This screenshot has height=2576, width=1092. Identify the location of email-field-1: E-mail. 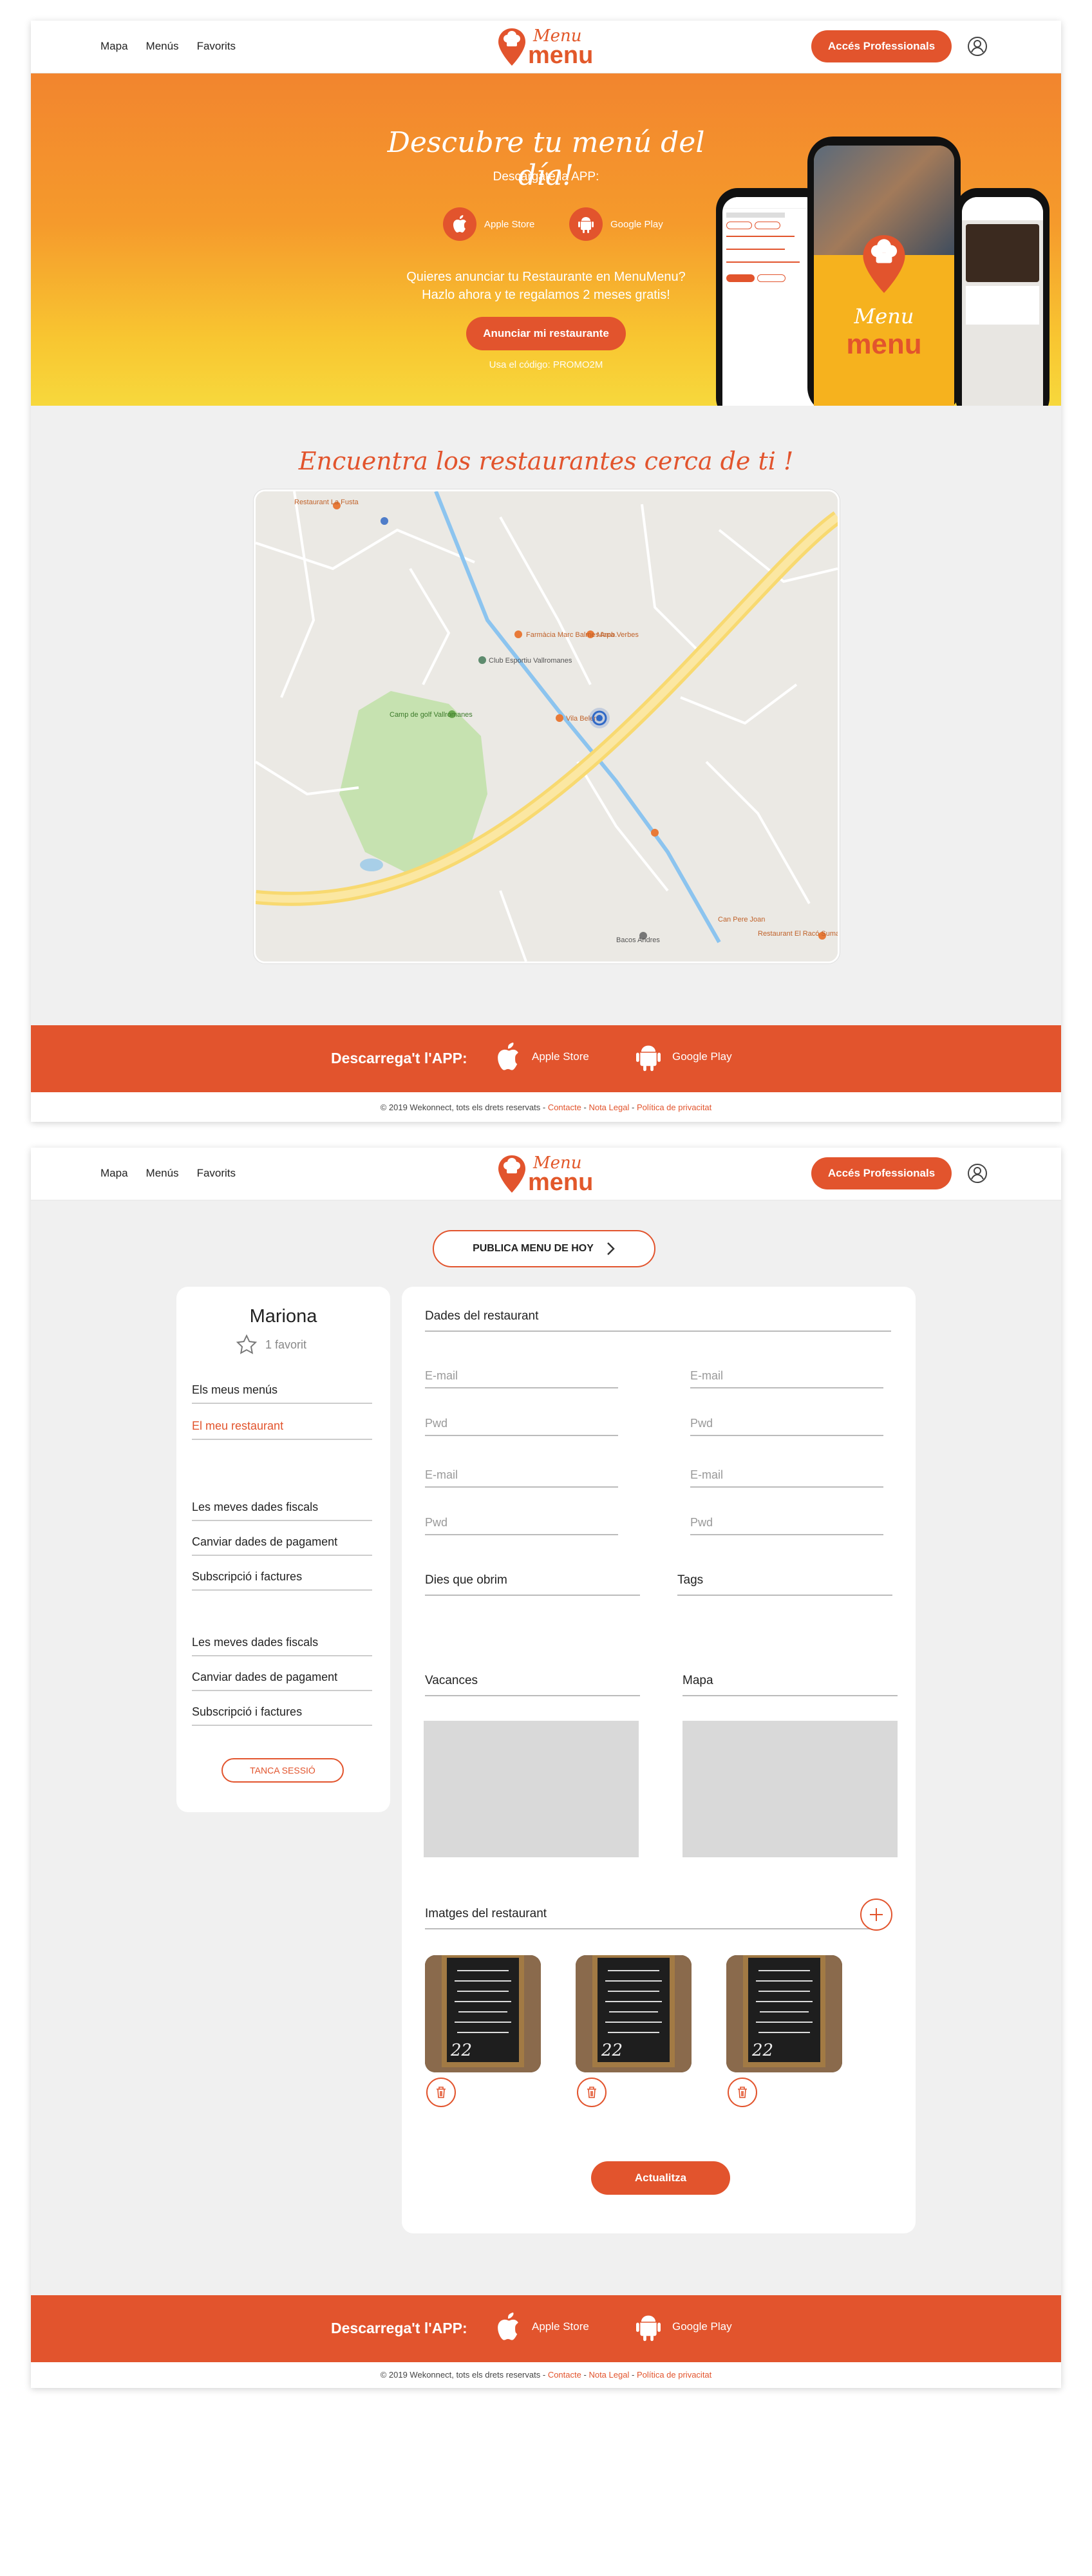
(521, 1374).